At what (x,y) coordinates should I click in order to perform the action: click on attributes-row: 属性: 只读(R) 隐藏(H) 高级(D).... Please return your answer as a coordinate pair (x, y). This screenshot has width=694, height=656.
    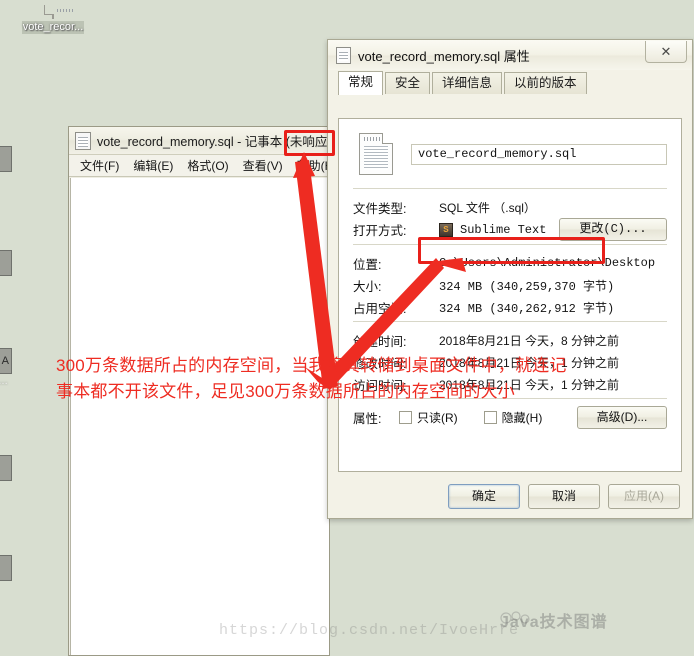
    Looking at the image, I should click on (510, 417).